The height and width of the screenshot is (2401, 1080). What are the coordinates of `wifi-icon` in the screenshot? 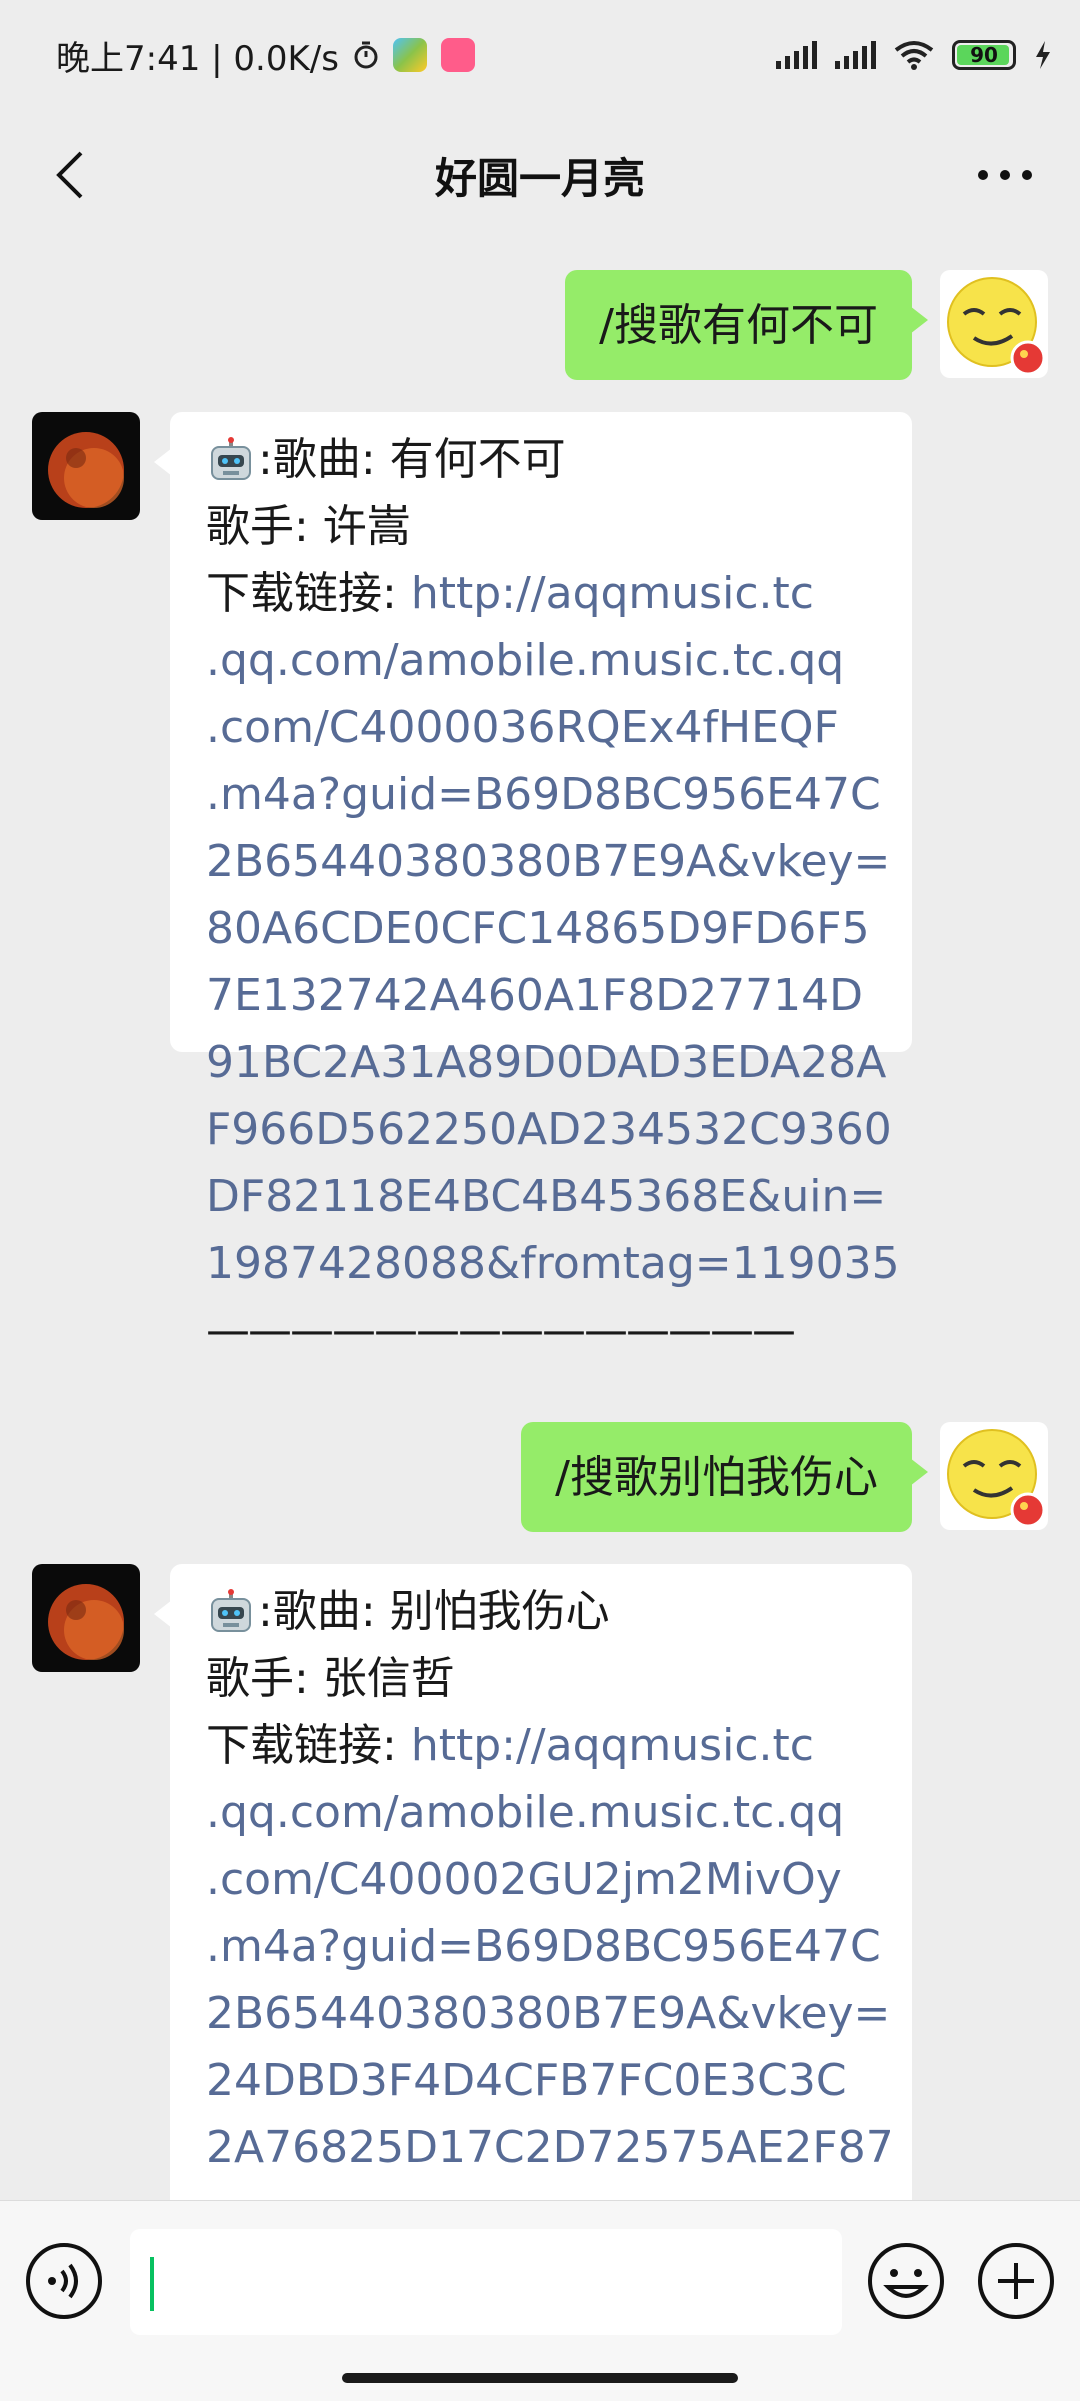 It's located at (914, 55).